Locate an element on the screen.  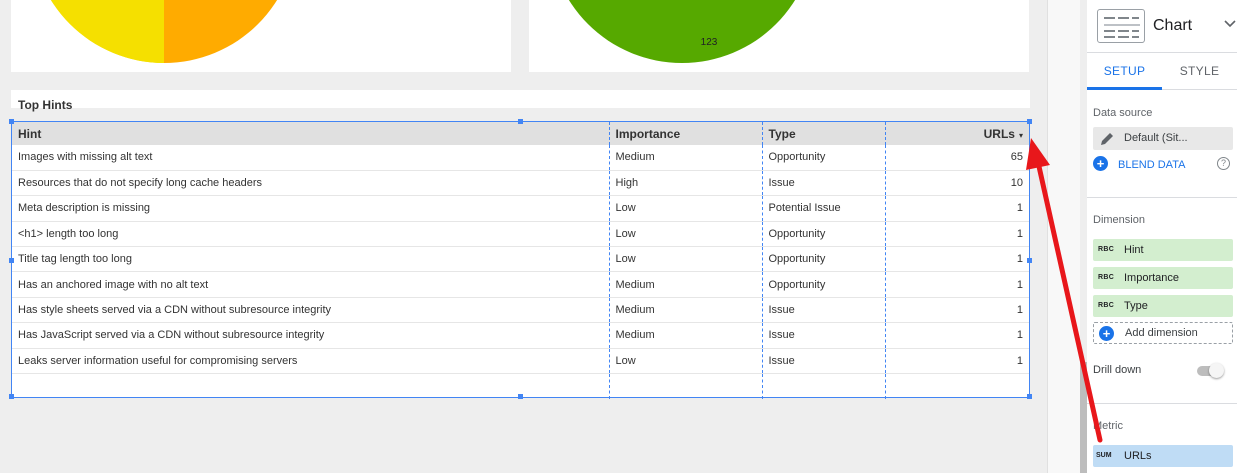
panel-header: Chart is located at coordinates (1162, 26).